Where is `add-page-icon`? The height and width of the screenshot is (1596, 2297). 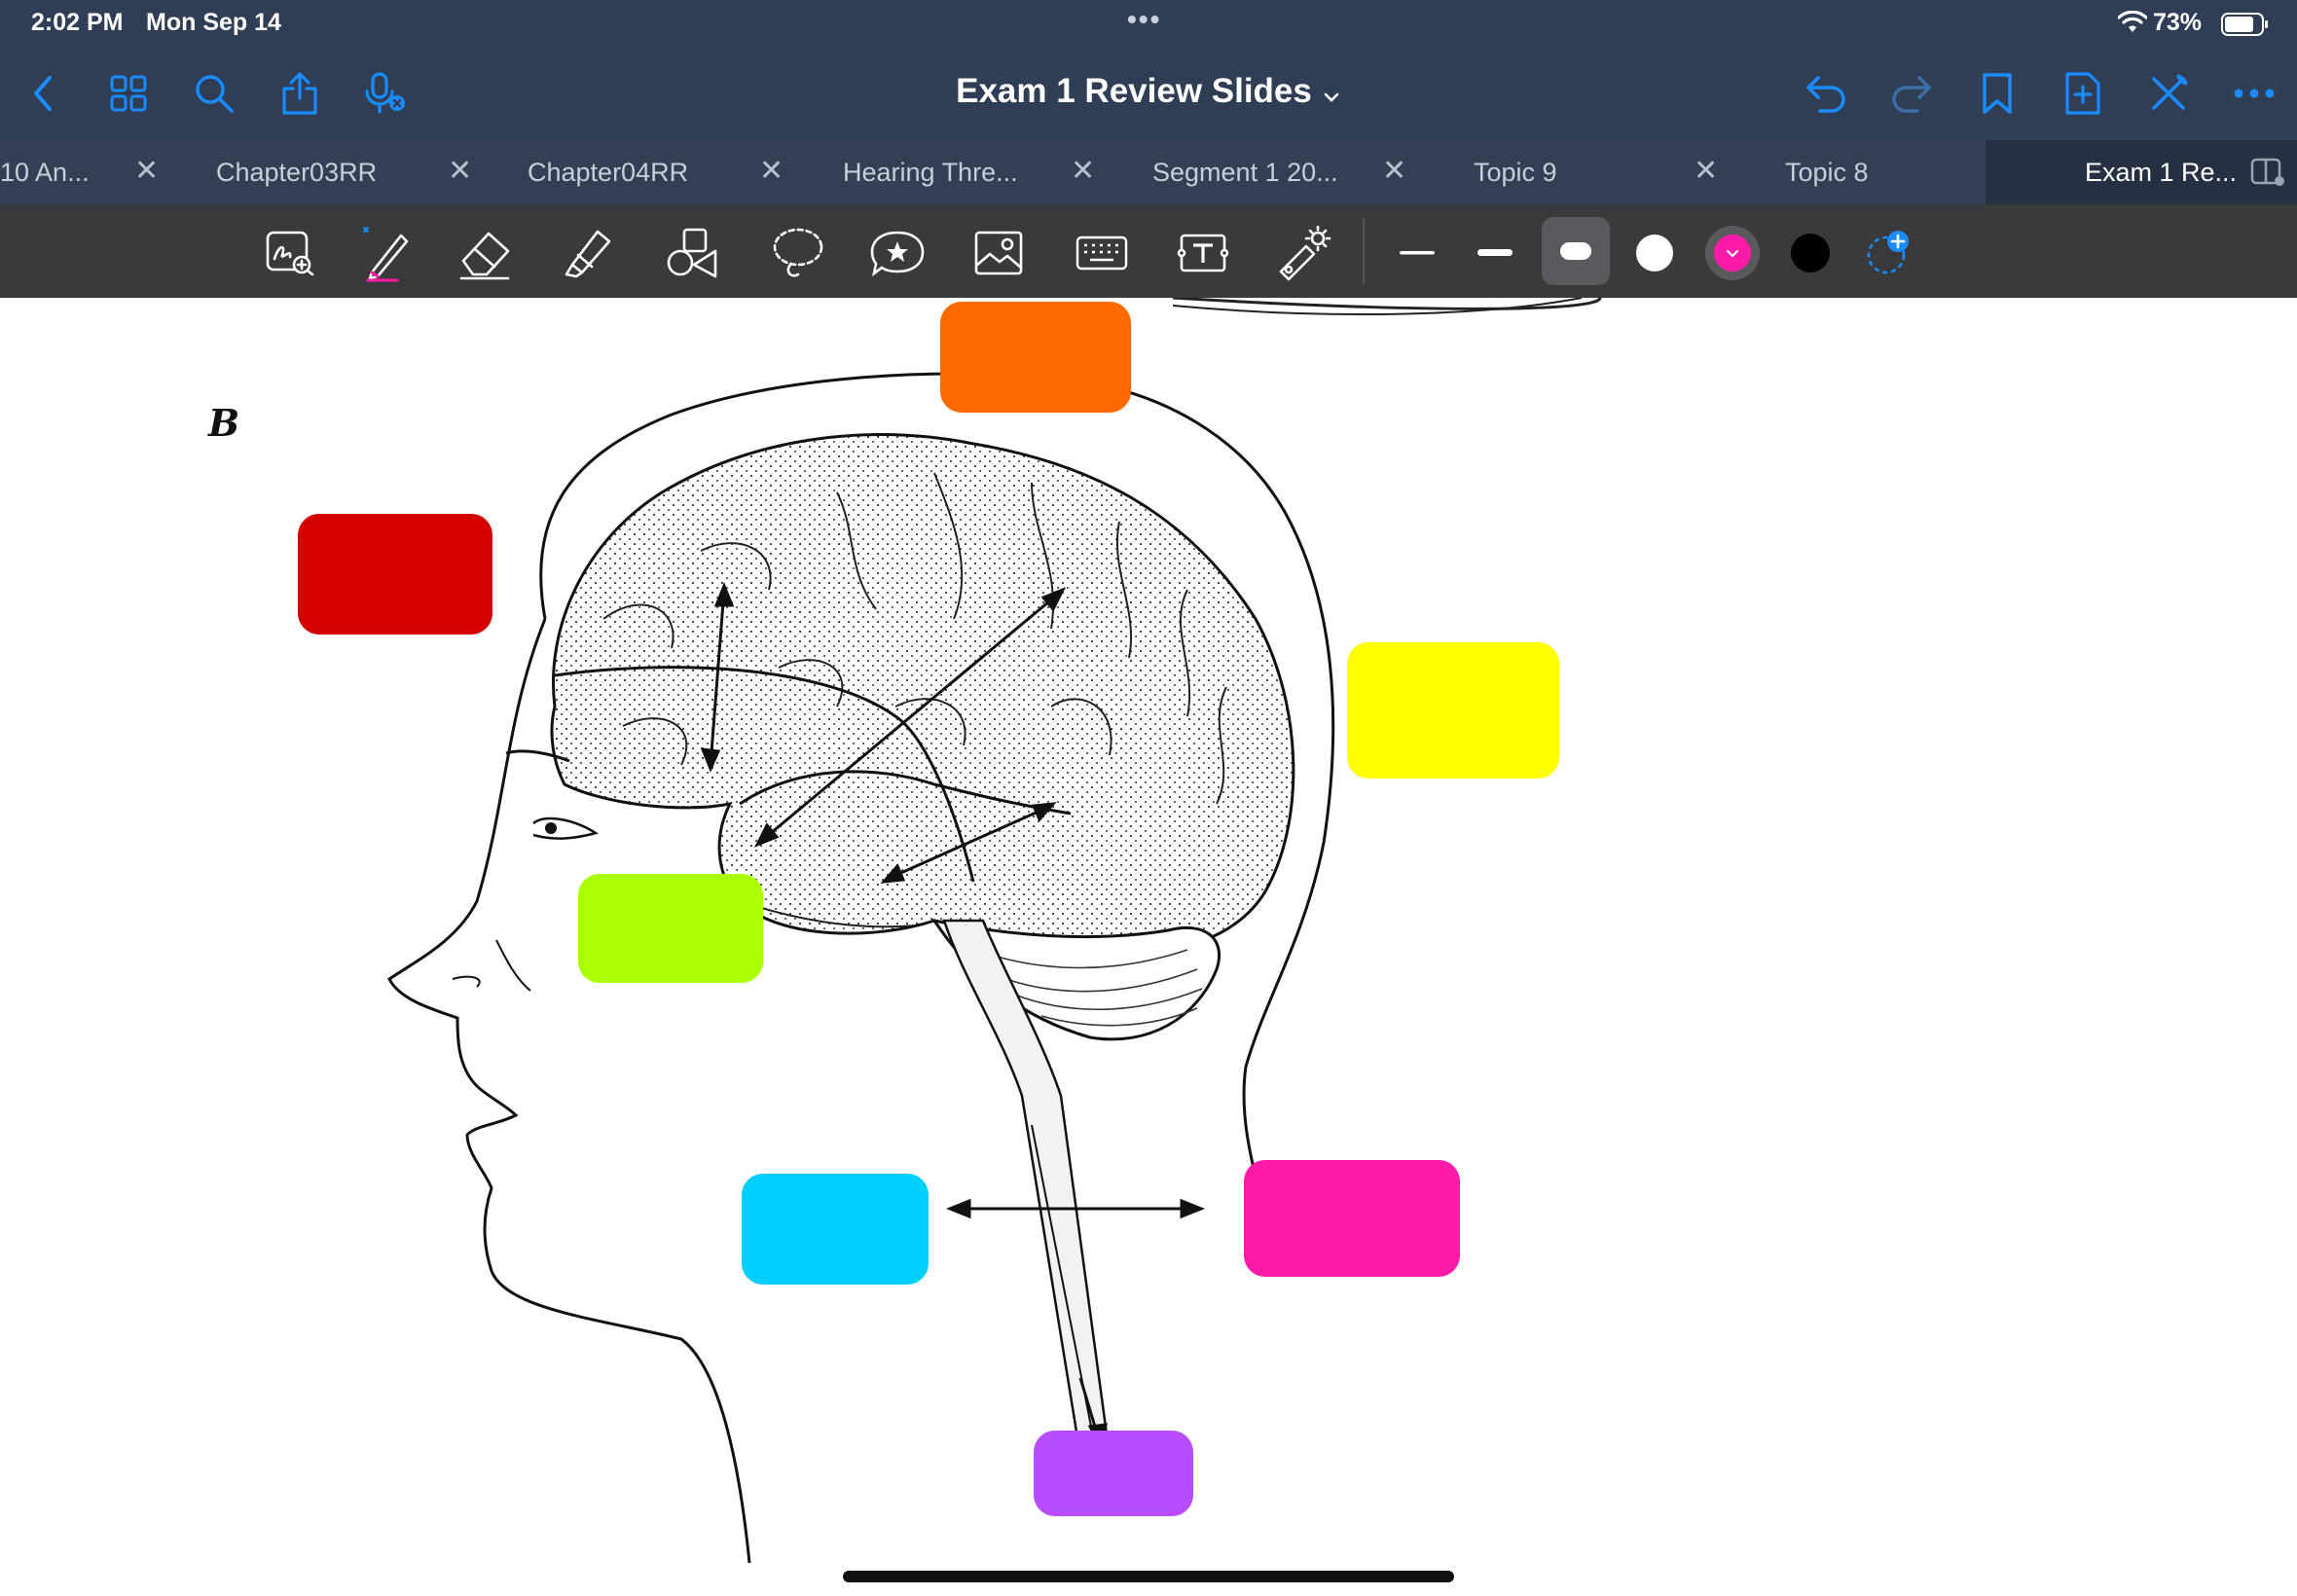
add-page-icon is located at coordinates (2083, 93).